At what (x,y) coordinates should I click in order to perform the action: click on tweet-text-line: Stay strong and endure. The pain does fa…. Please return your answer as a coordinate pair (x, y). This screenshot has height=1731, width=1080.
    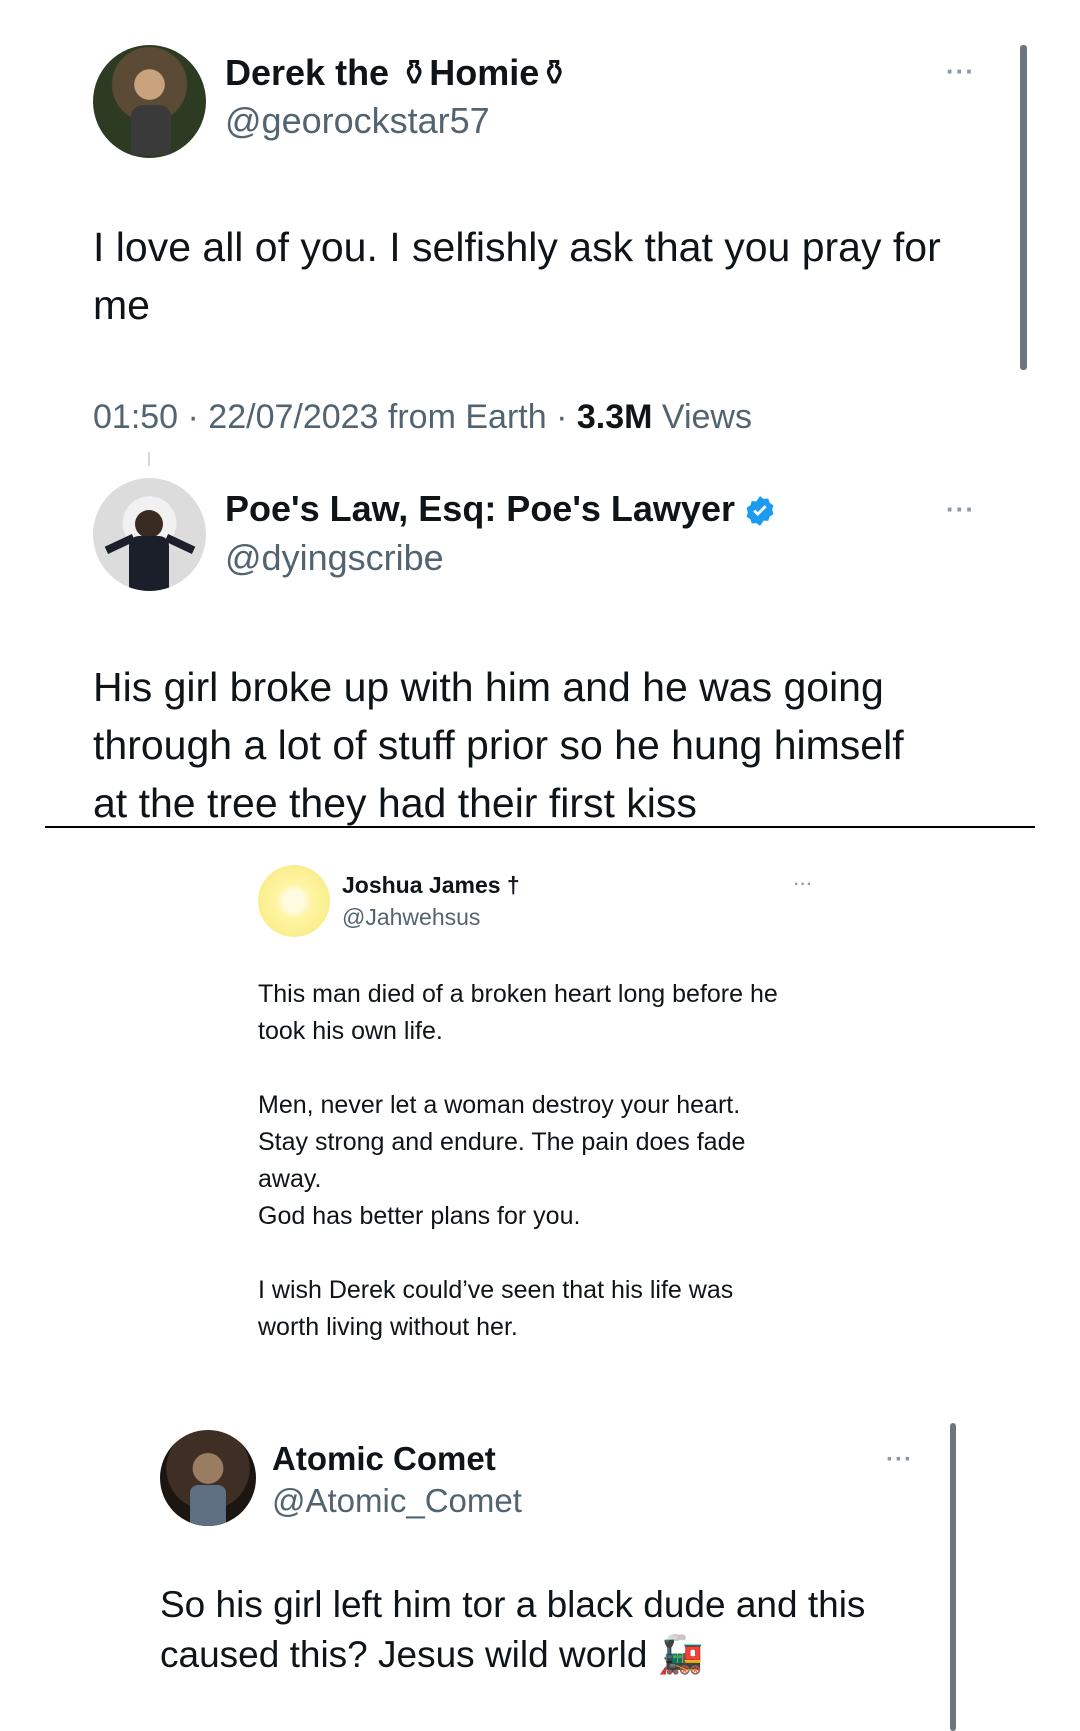
    Looking at the image, I should click on (502, 1142).